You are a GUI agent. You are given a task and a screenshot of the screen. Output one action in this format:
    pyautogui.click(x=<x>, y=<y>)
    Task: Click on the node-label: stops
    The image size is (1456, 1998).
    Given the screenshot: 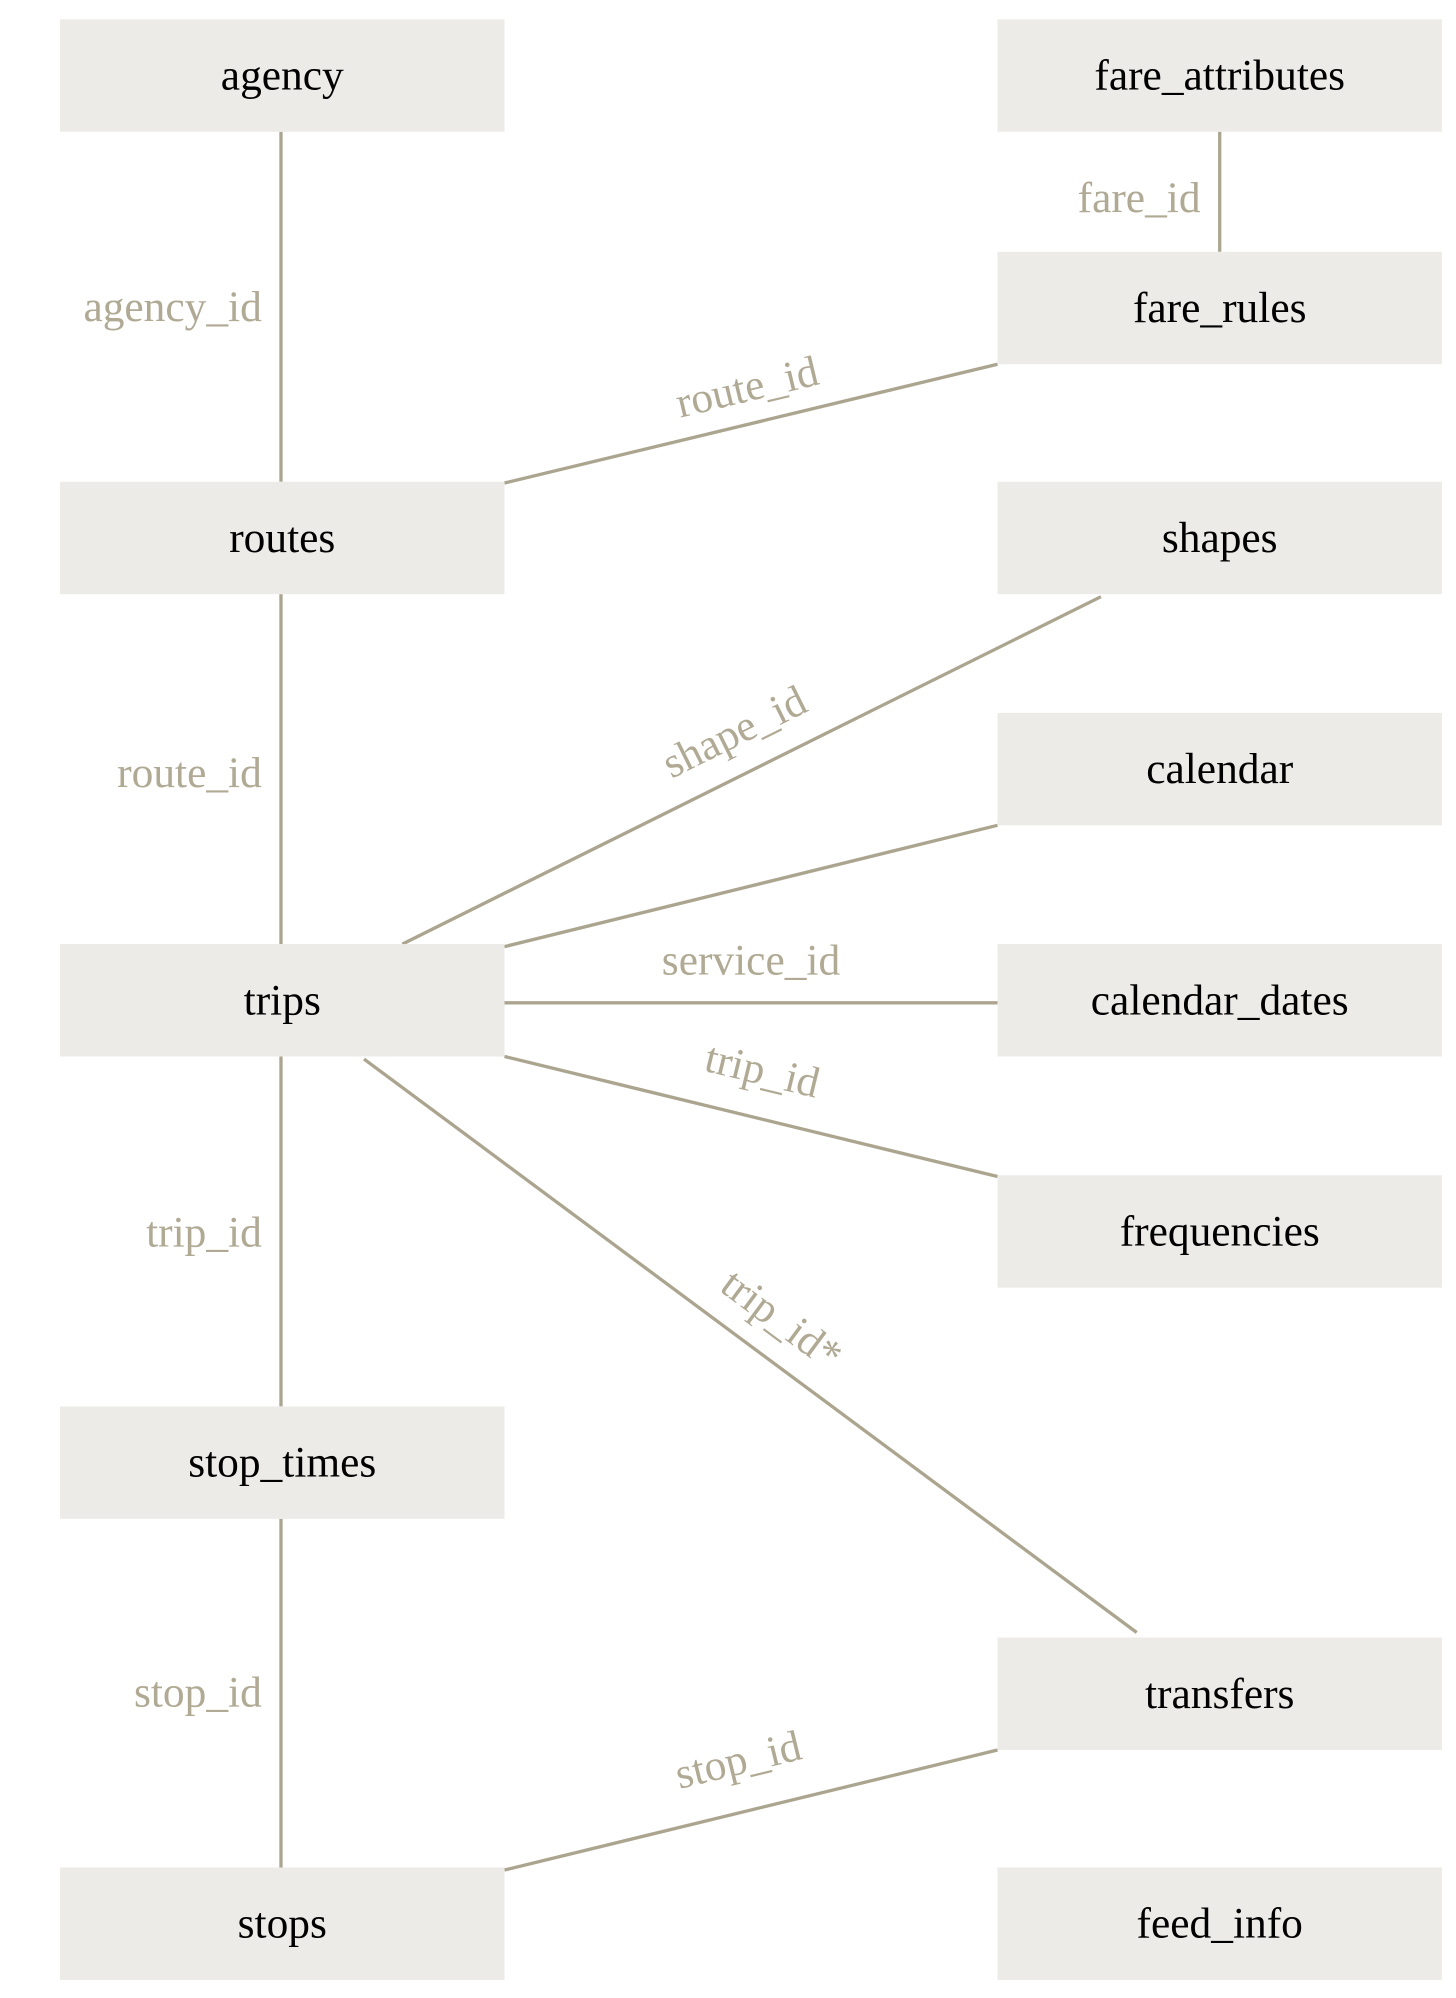 What is the action you would take?
    pyautogui.click(x=282, y=1924)
    